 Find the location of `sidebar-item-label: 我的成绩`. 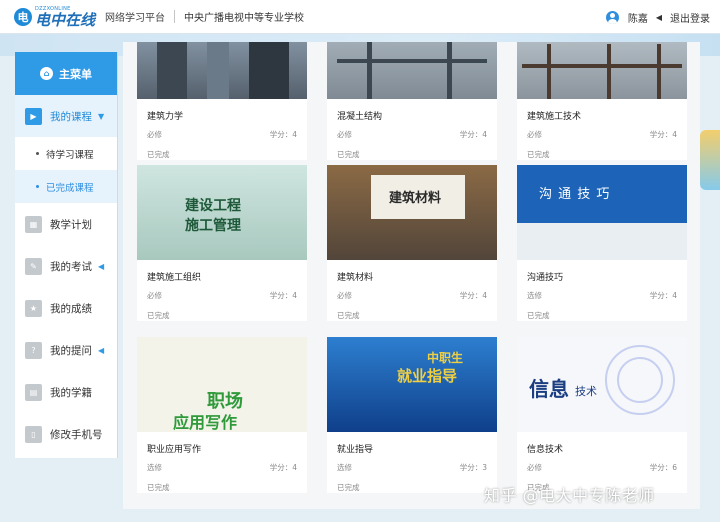

sidebar-item-label: 我的成绩 is located at coordinates (71, 308).